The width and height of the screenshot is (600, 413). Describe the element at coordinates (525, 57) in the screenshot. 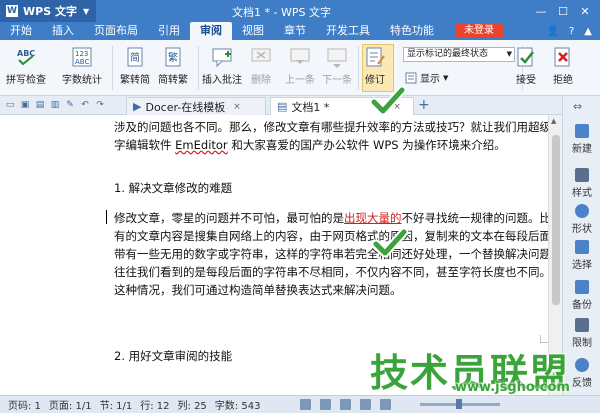

I see `accept-icon` at that location.